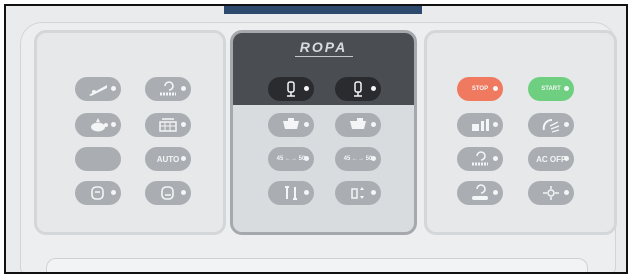  What do you see at coordinates (324, 56) in the screenshot?
I see `brand-underline` at bounding box center [324, 56].